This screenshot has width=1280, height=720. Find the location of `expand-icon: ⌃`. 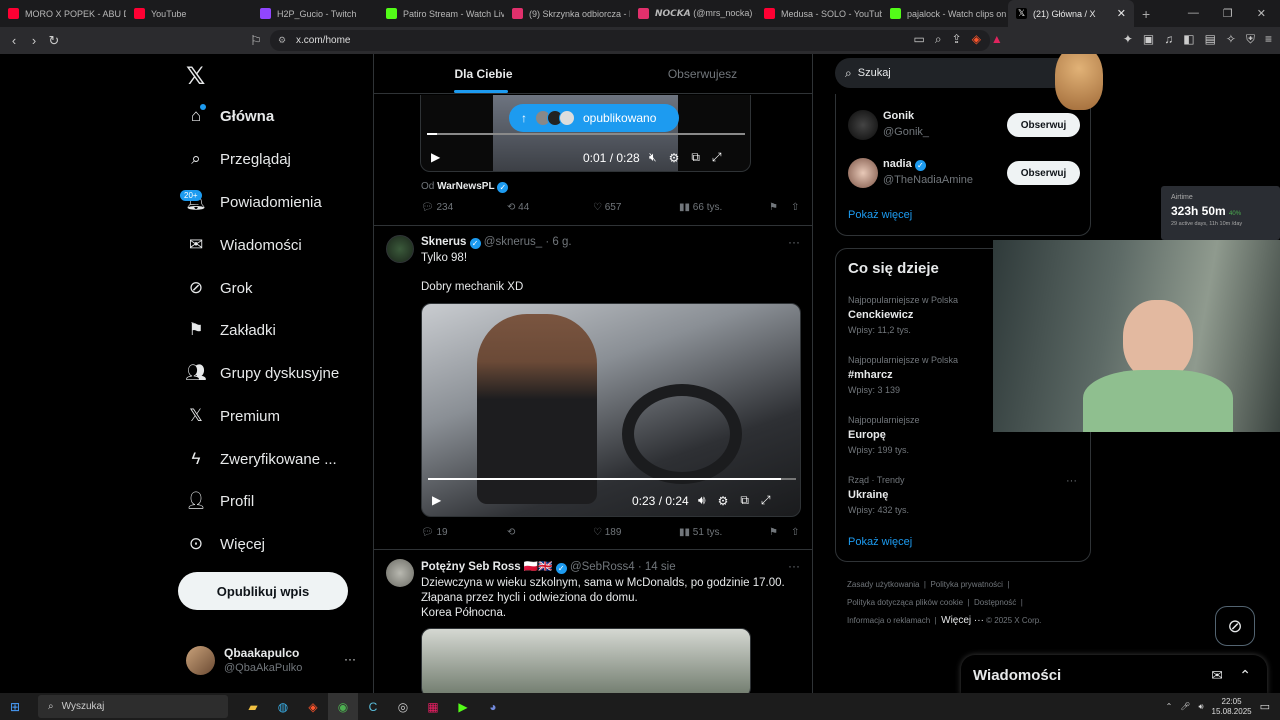

expand-icon: ⌃ is located at coordinates (1245, 675).